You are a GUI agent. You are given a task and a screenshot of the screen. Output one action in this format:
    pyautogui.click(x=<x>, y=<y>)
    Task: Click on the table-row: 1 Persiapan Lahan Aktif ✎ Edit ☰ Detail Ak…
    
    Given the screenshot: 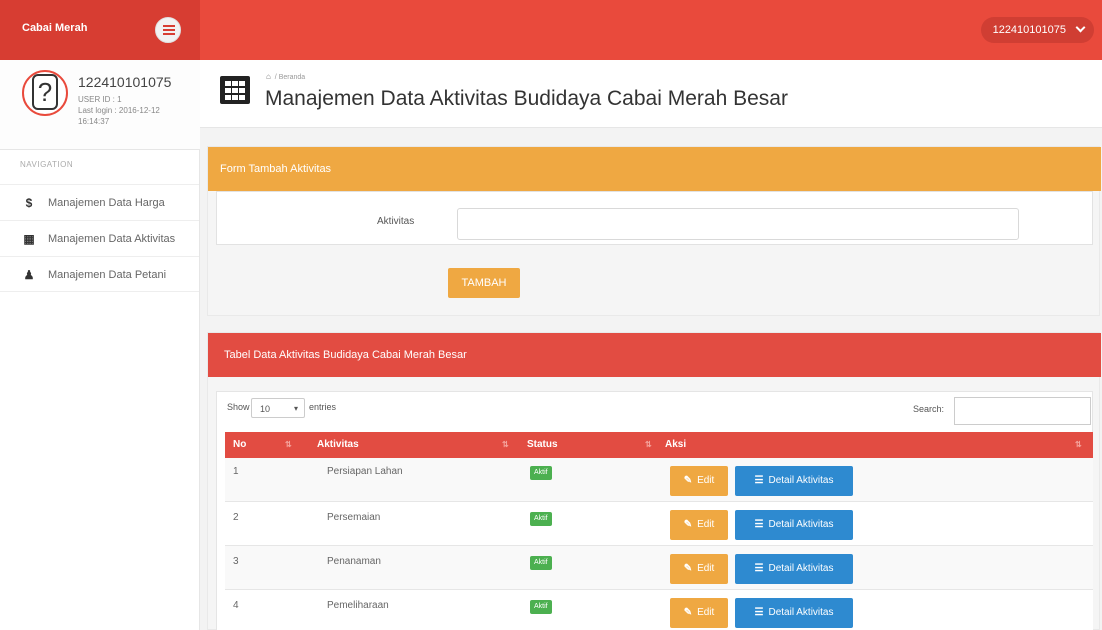 What is the action you would take?
    pyautogui.click(x=659, y=480)
    